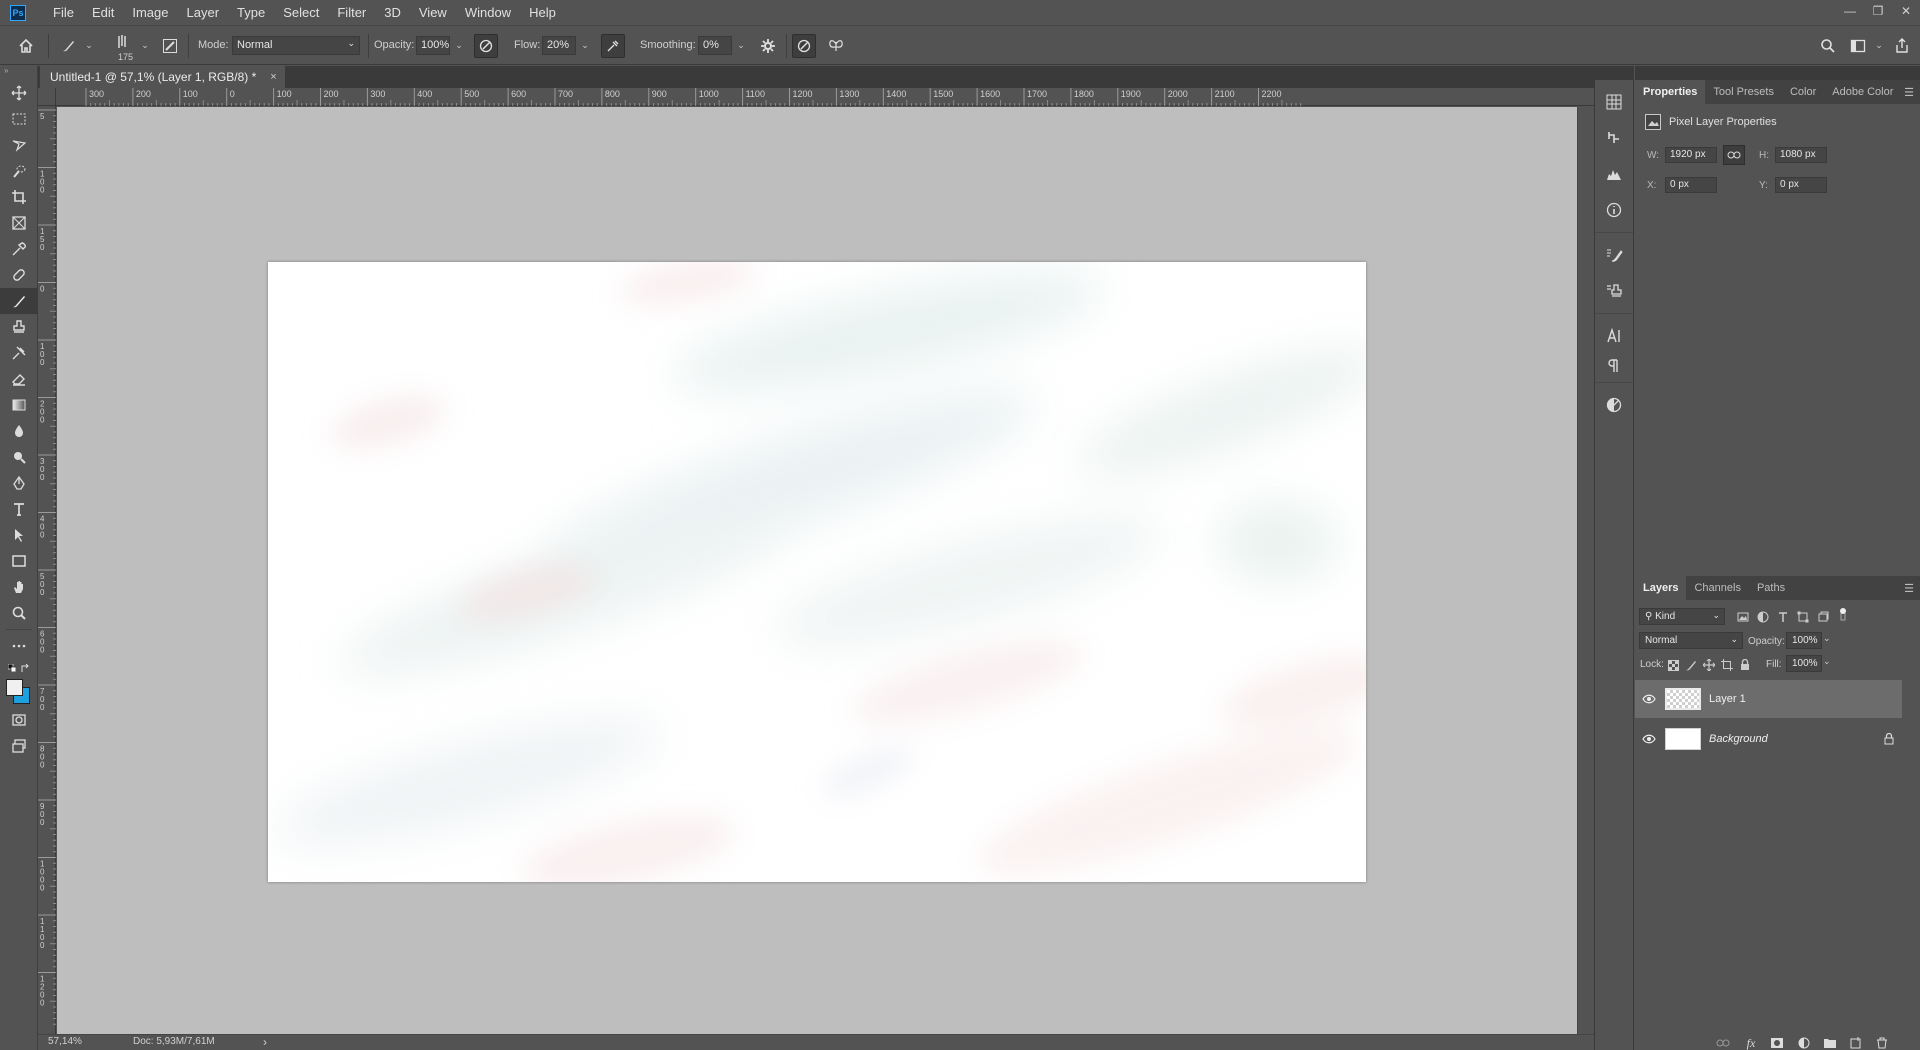 The image size is (1920, 1050). Describe the element at coordinates (1803, 617) in the screenshot. I see `filter-shape-icon` at that location.